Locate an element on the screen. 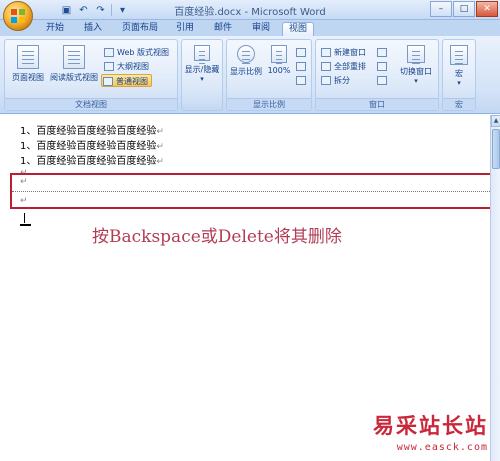 The width and height of the screenshot is (500, 461). vertical-scrollbar: ▲ is located at coordinates (495, 288).